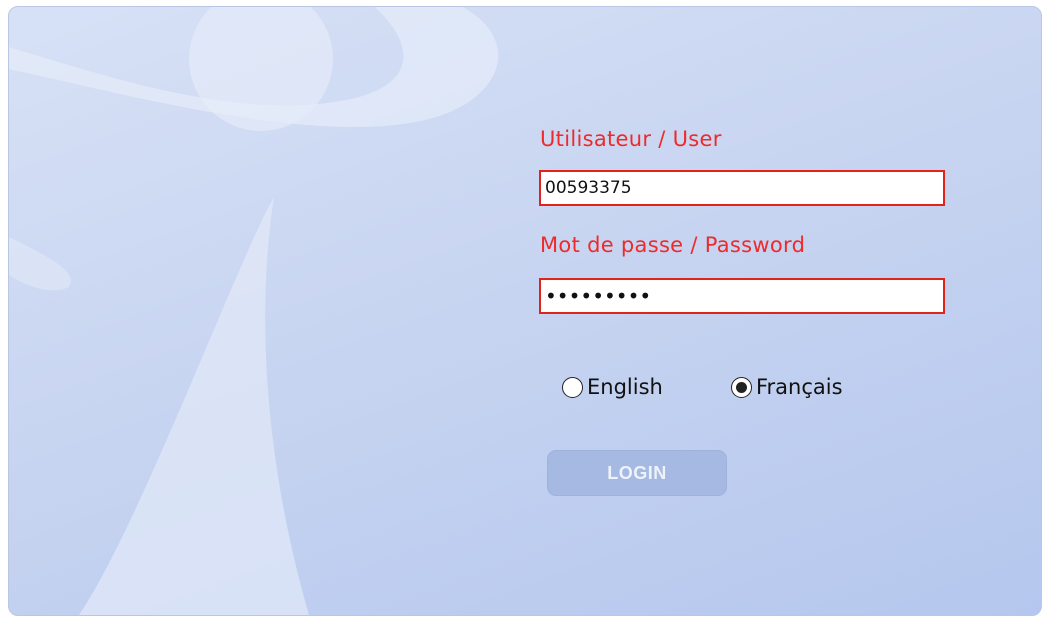  I want to click on language-option-english: English, so click(612, 387).